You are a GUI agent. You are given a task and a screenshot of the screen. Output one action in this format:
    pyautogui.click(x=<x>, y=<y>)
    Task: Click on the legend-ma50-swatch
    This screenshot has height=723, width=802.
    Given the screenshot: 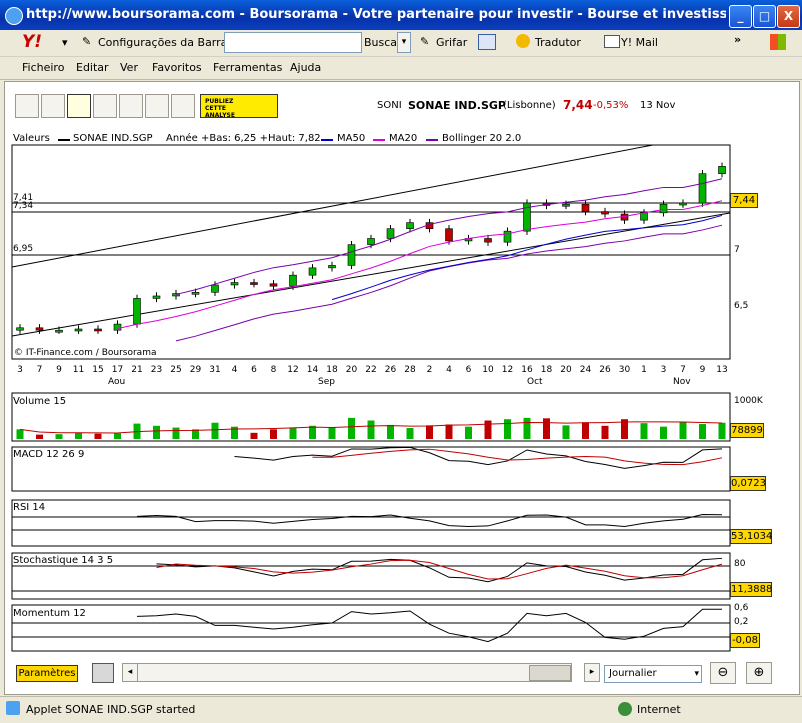 What is the action you would take?
    pyautogui.click(x=327, y=140)
    